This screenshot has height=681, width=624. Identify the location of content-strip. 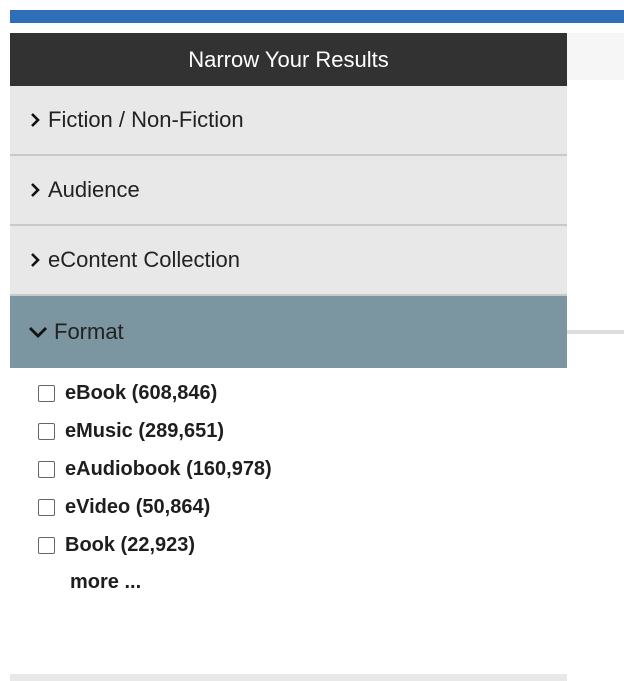
(595, 56).